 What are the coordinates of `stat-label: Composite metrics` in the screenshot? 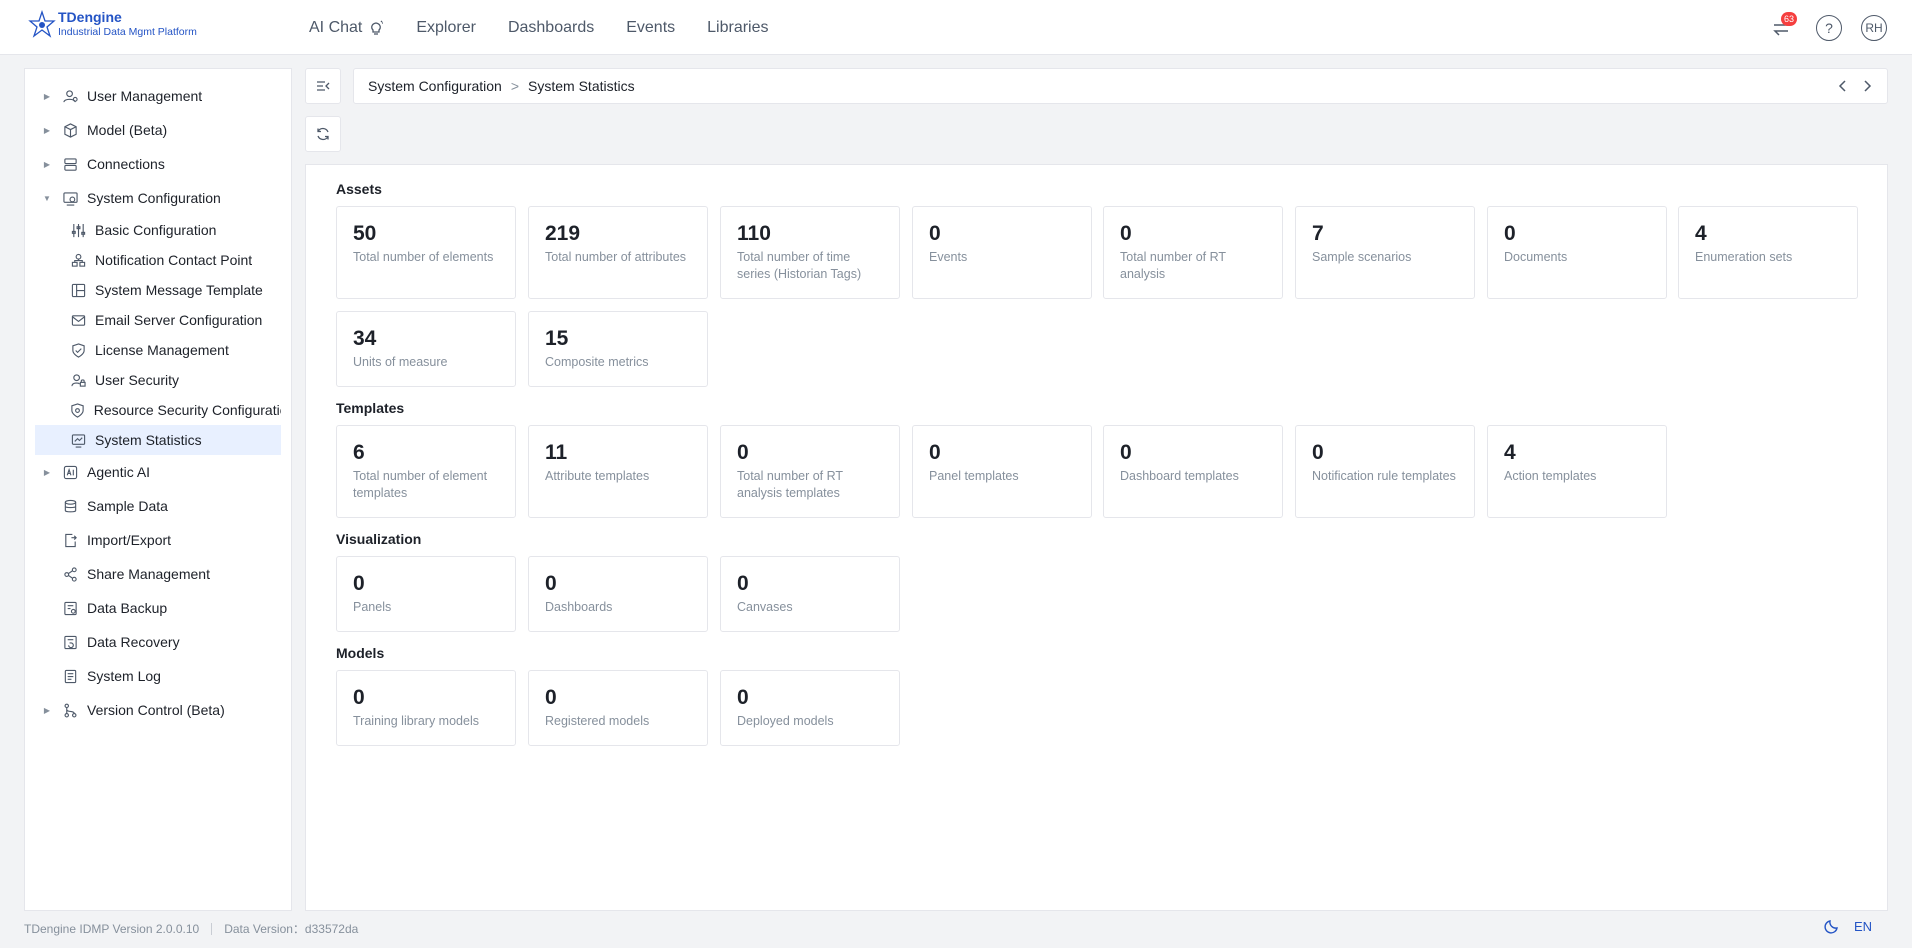 It's located at (597, 362).